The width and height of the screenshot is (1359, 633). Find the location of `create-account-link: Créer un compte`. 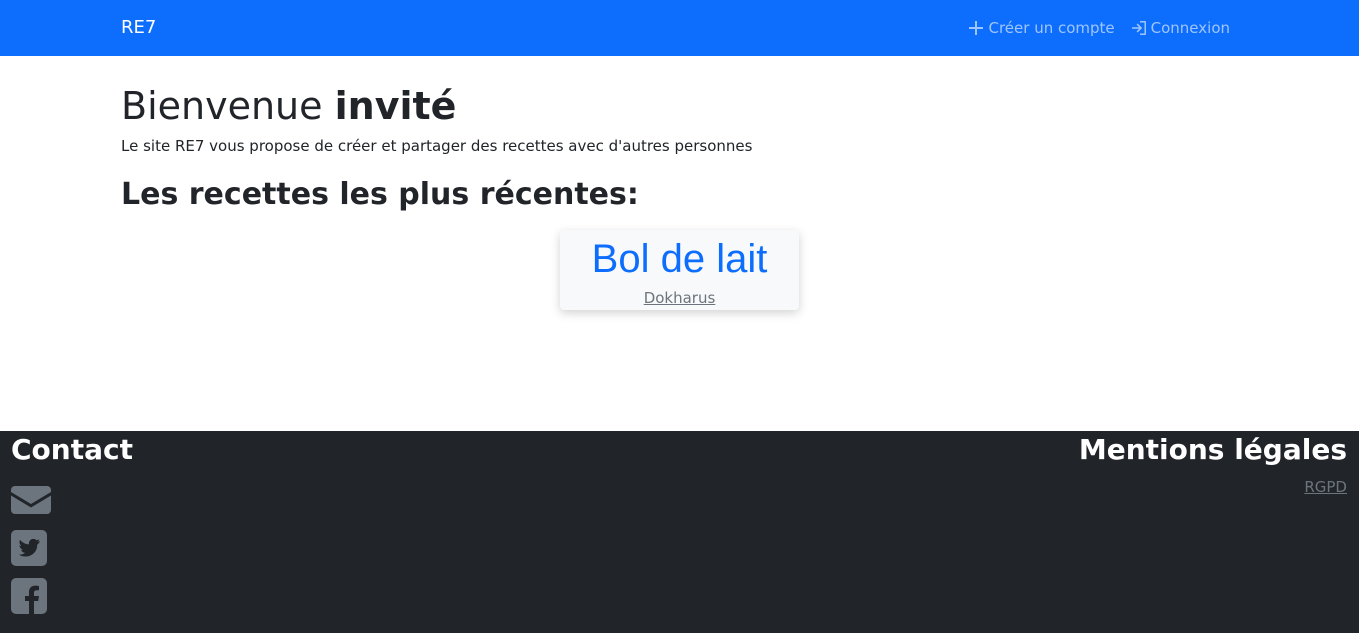

create-account-link: Créer un compte is located at coordinates (1041, 28).